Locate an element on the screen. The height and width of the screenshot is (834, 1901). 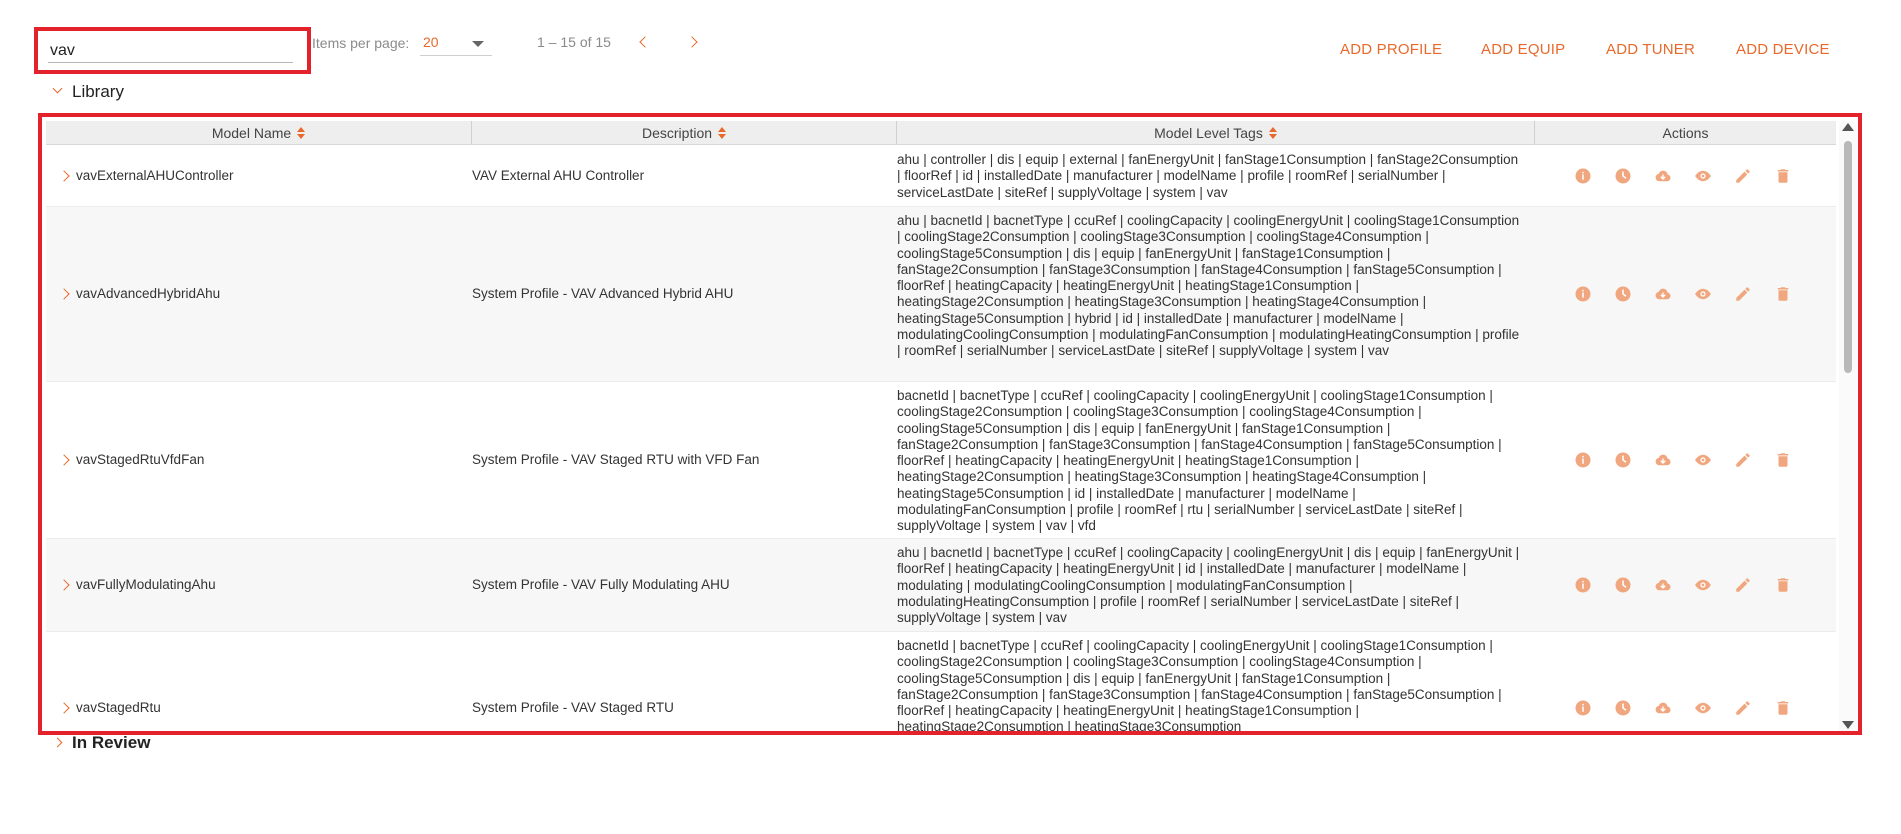
model-name-cell: vavStagedRtu is located at coordinates (118, 707).